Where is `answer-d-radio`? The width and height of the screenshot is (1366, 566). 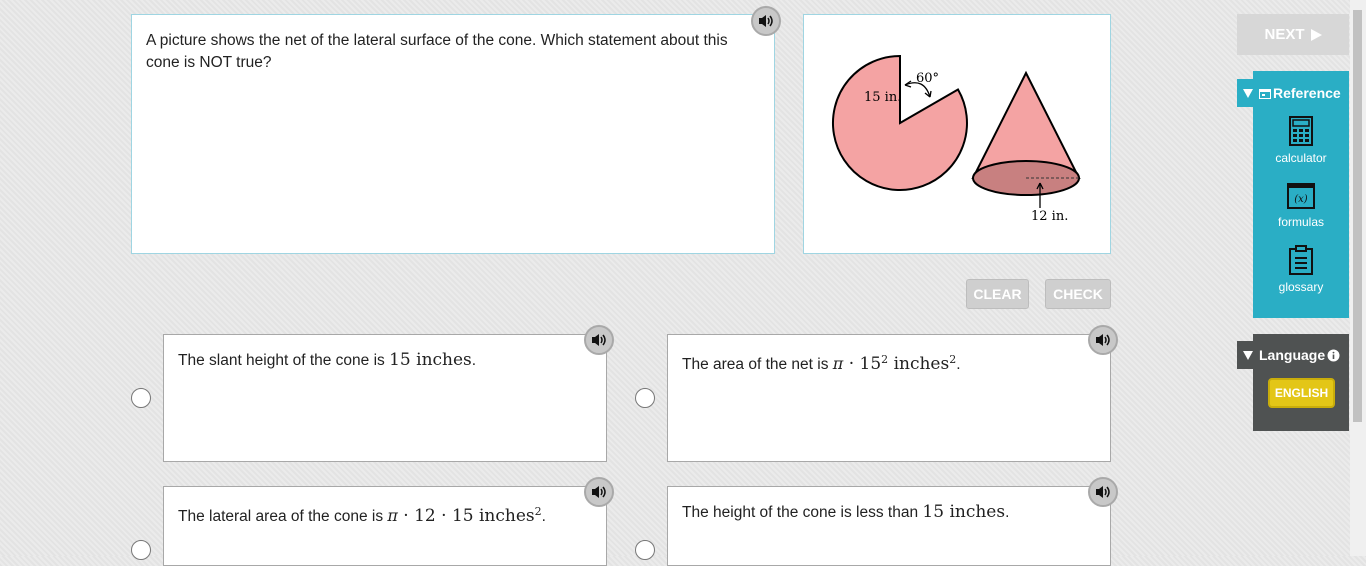
answer-d-radio is located at coordinates (645, 550).